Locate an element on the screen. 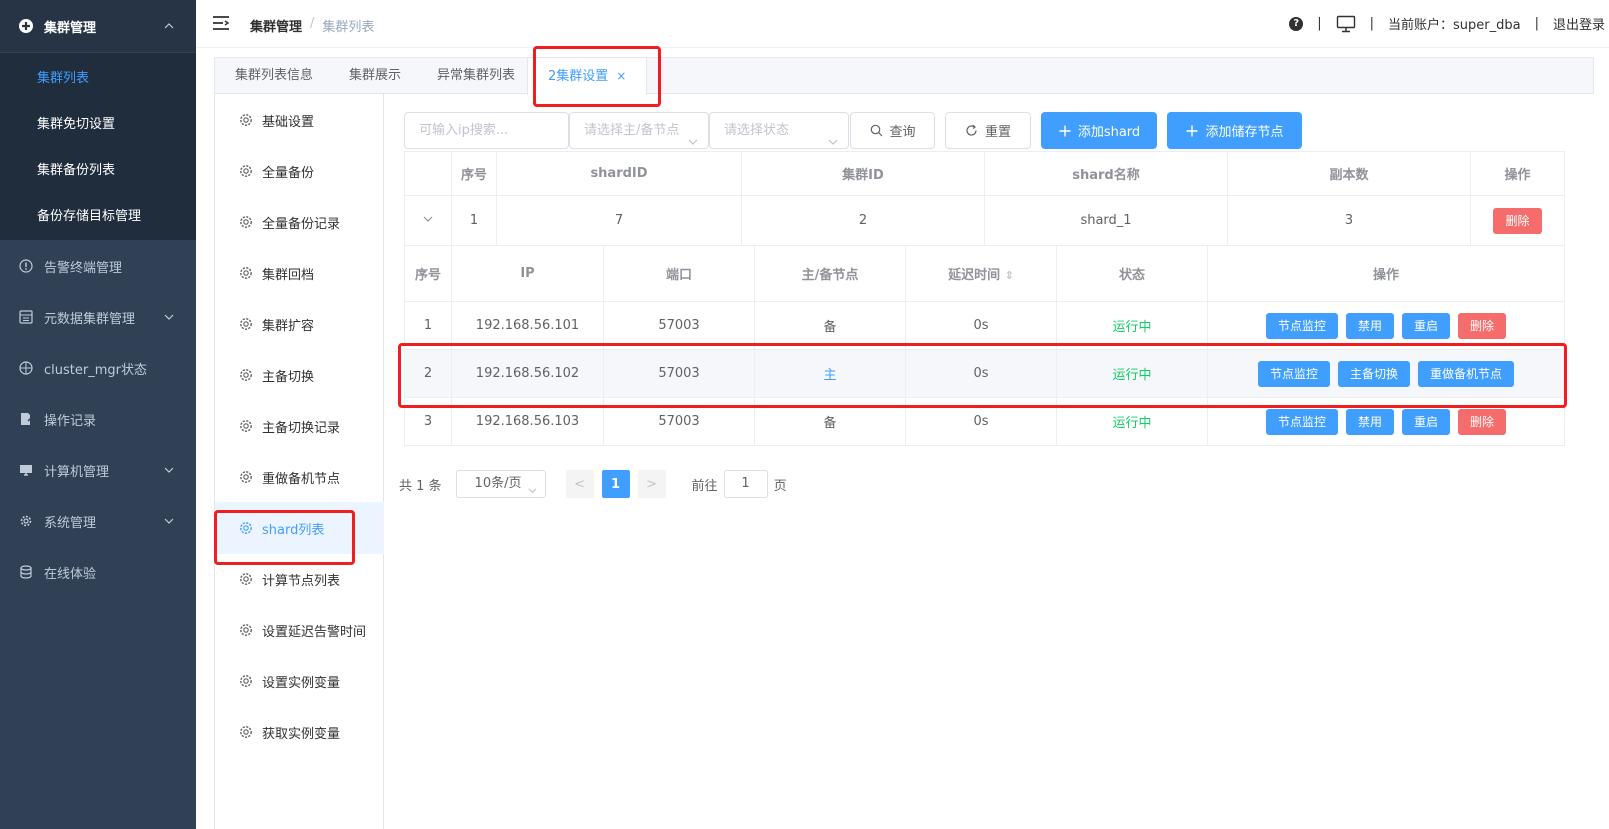 The width and height of the screenshot is (1609, 829). cell-actions: 删除 is located at coordinates (1517, 220).